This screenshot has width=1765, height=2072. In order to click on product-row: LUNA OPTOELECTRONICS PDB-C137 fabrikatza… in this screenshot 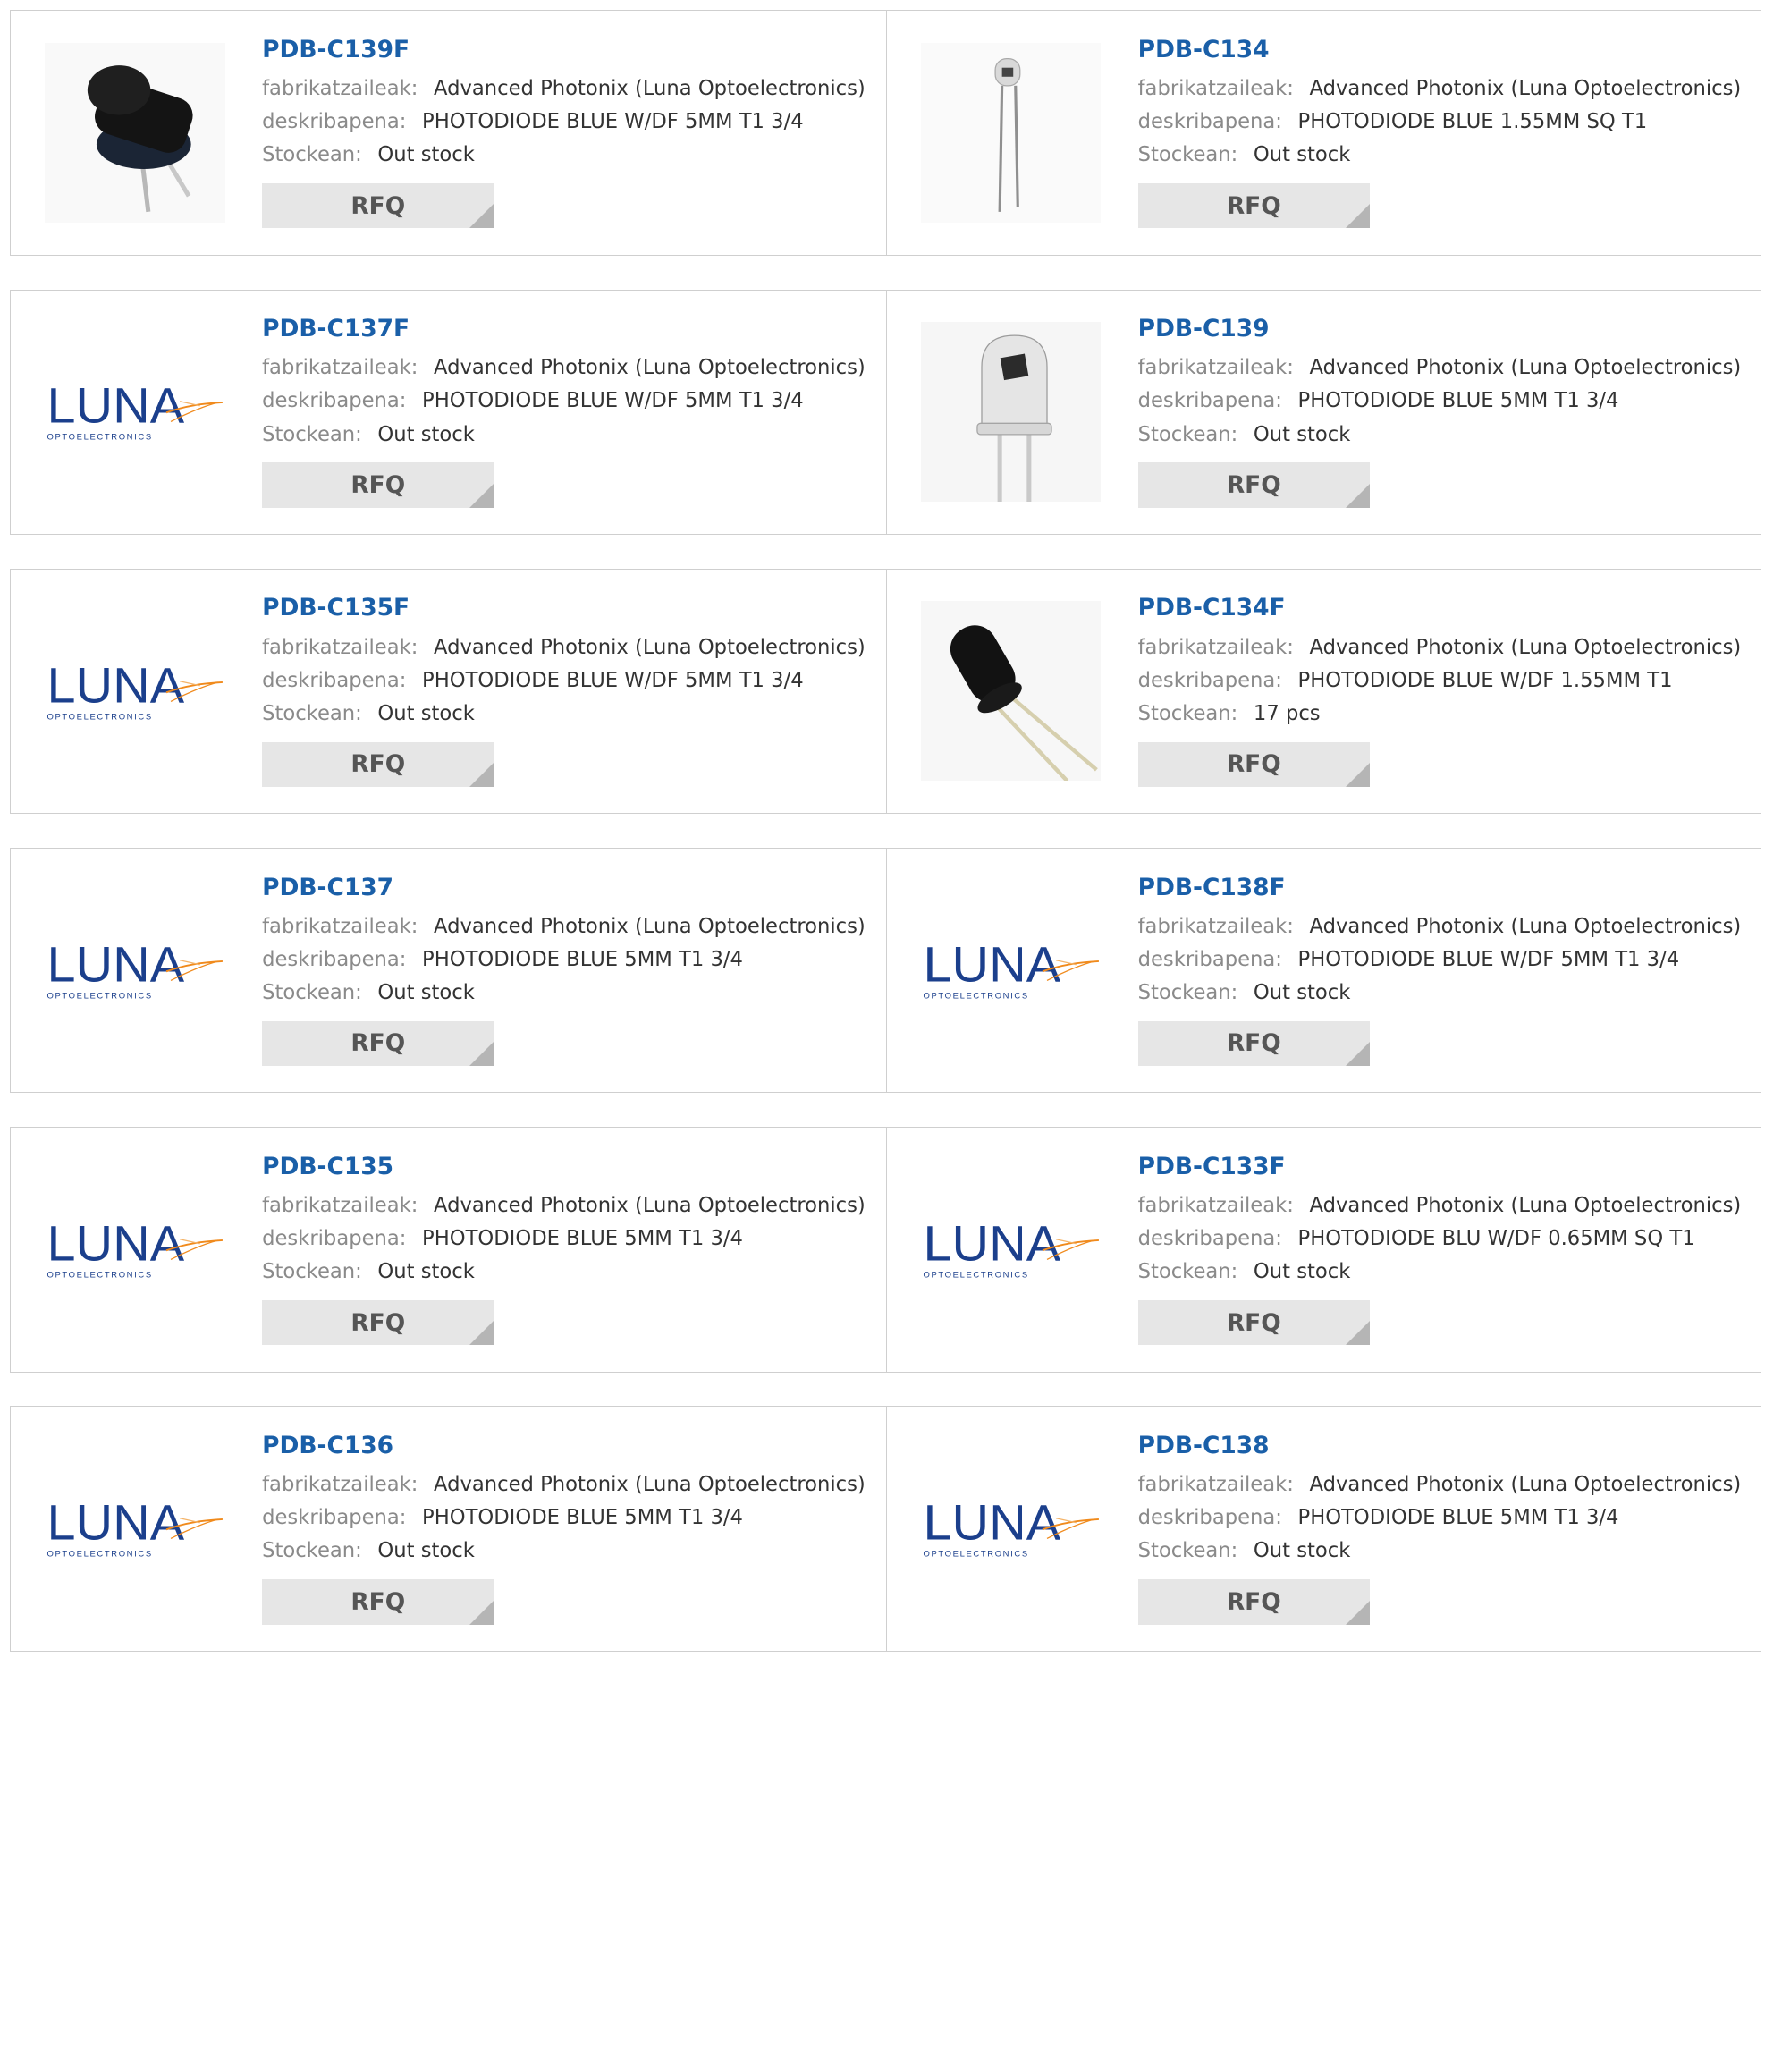, I will do `click(886, 970)`.